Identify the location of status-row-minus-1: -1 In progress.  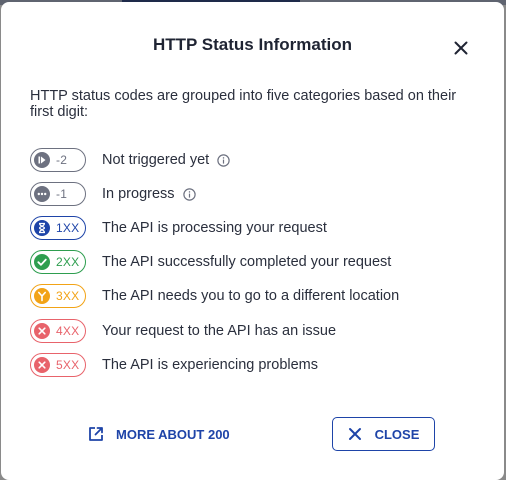
(113, 194).